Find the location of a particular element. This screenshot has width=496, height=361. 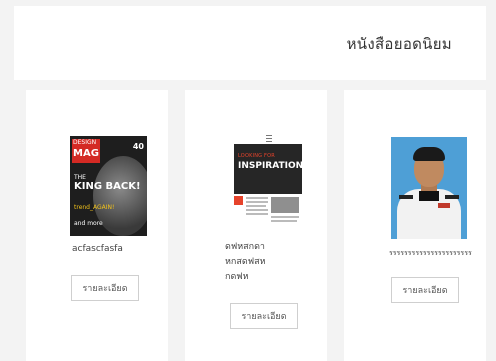

book-title: รรรรรรรรรรรรรรรรรรรรรร is located at coordinates (430, 253).